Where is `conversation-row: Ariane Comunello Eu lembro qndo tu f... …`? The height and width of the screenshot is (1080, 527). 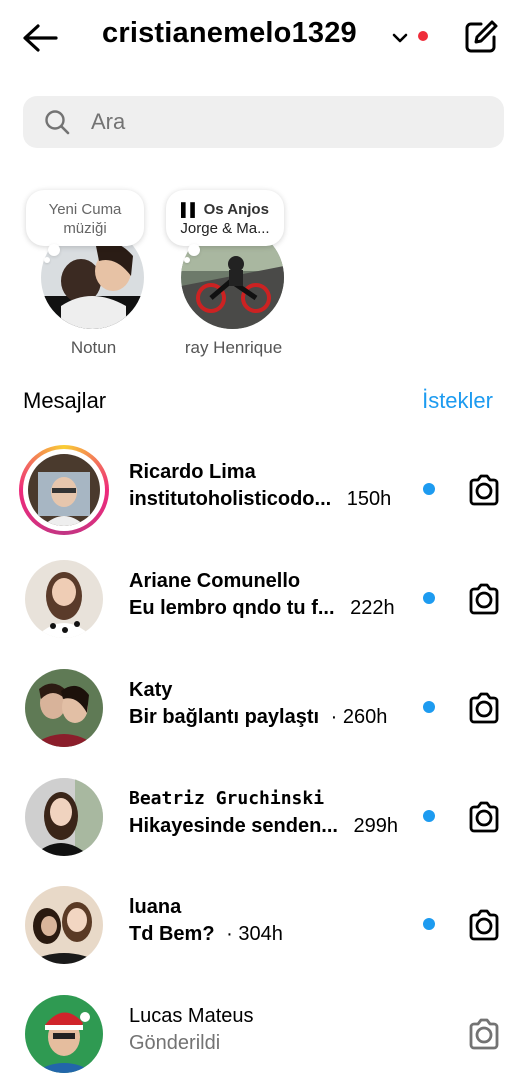 conversation-row: Ariane Comunello Eu lembro qndo tu f... … is located at coordinates (263, 602).